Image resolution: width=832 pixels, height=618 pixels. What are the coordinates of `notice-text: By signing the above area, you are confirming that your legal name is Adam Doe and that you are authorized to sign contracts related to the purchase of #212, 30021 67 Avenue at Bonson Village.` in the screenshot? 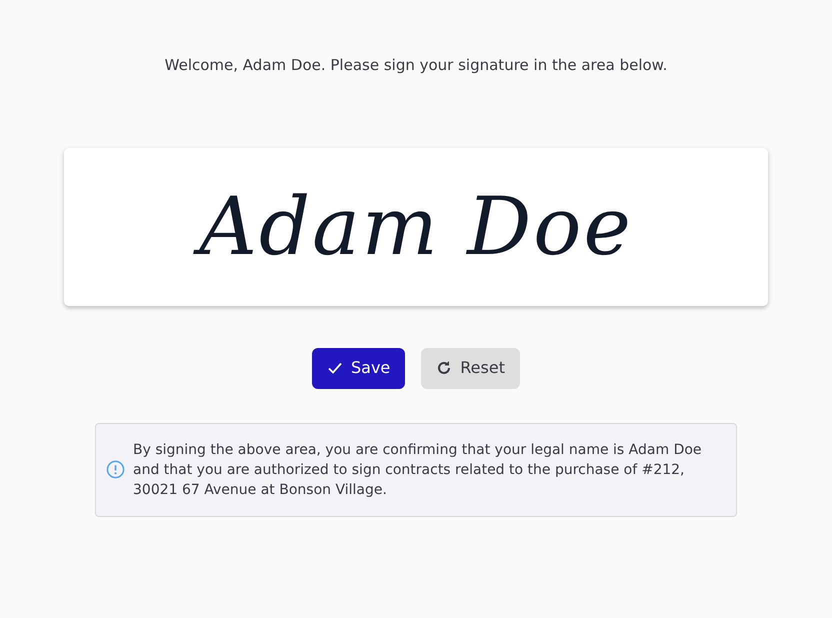 It's located at (418, 470).